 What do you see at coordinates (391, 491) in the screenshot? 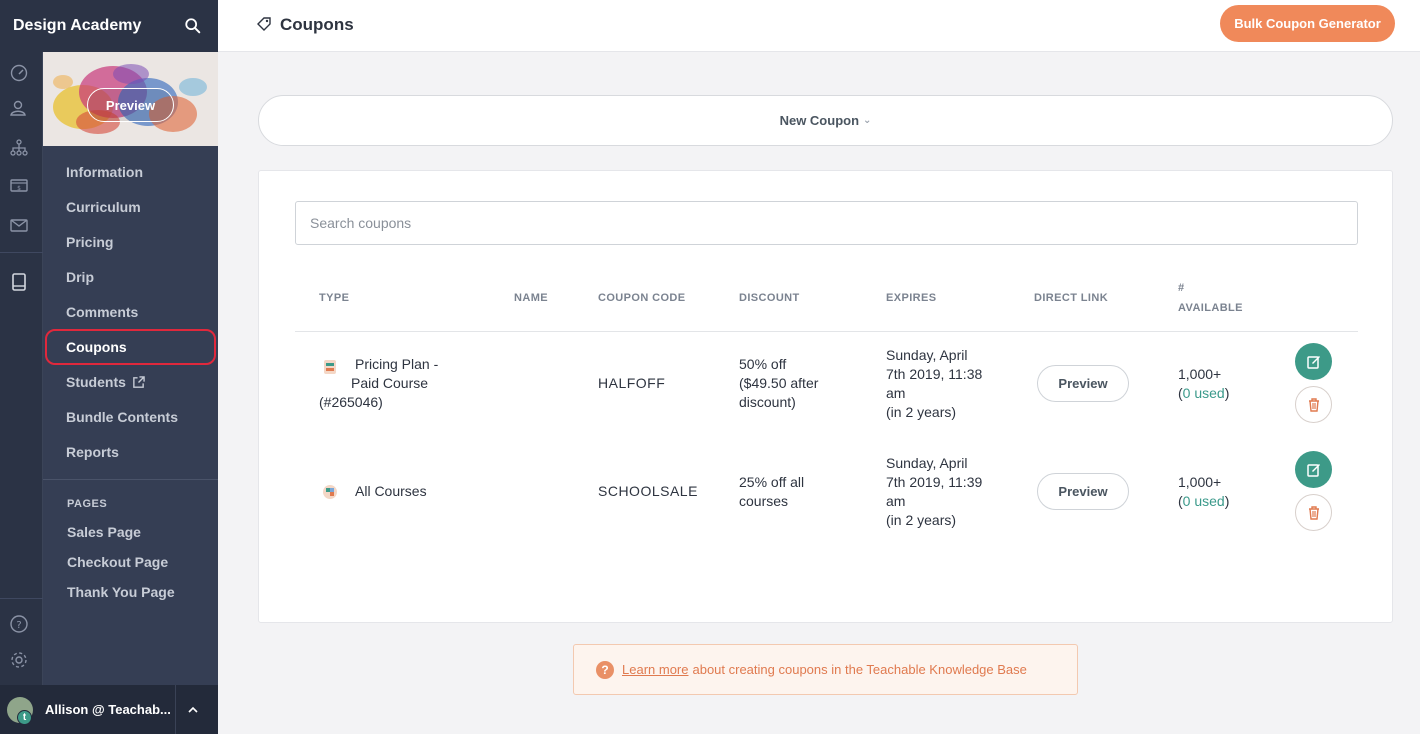
I see `row-type-line: All Courses` at bounding box center [391, 491].